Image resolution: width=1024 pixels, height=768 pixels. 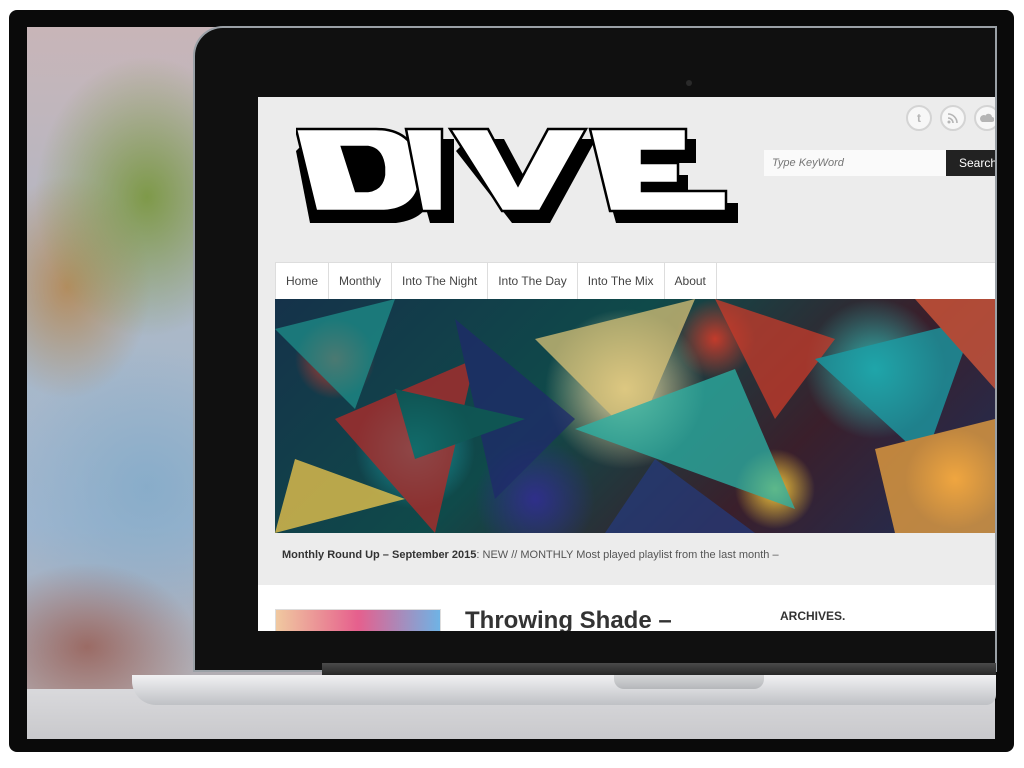 I want to click on laptop-notch, so click(x=689, y=682).